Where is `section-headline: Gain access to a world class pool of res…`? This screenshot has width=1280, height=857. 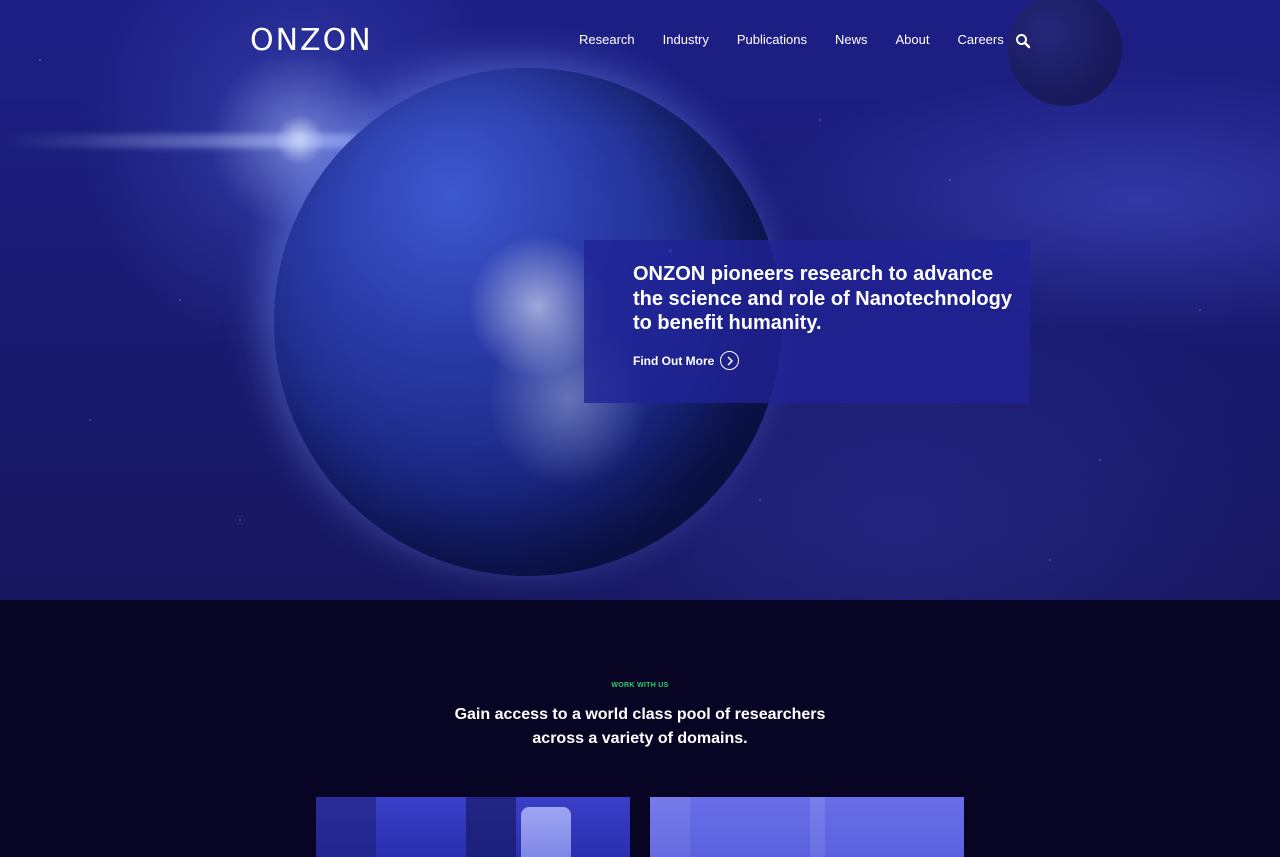 section-headline: Gain access to a world class pool of res… is located at coordinates (640, 727).